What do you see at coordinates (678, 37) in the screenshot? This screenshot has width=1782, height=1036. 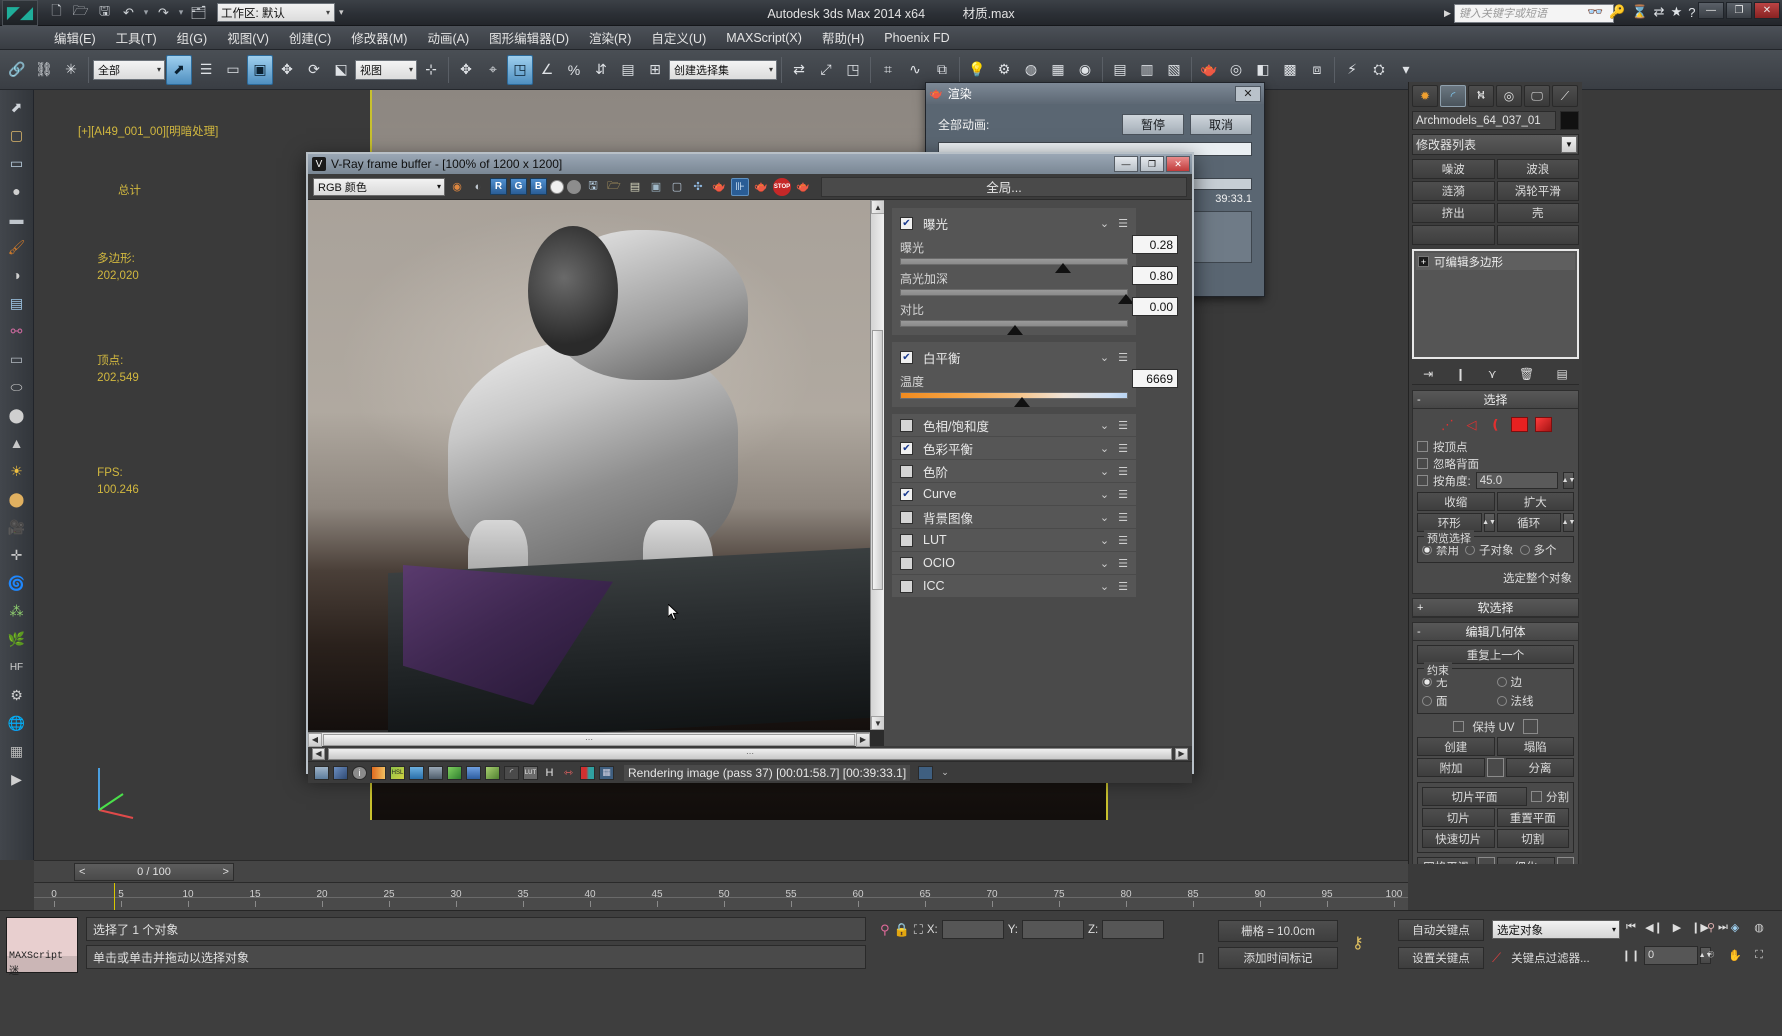 I see `menu-customize: 自定义(U)` at bounding box center [678, 37].